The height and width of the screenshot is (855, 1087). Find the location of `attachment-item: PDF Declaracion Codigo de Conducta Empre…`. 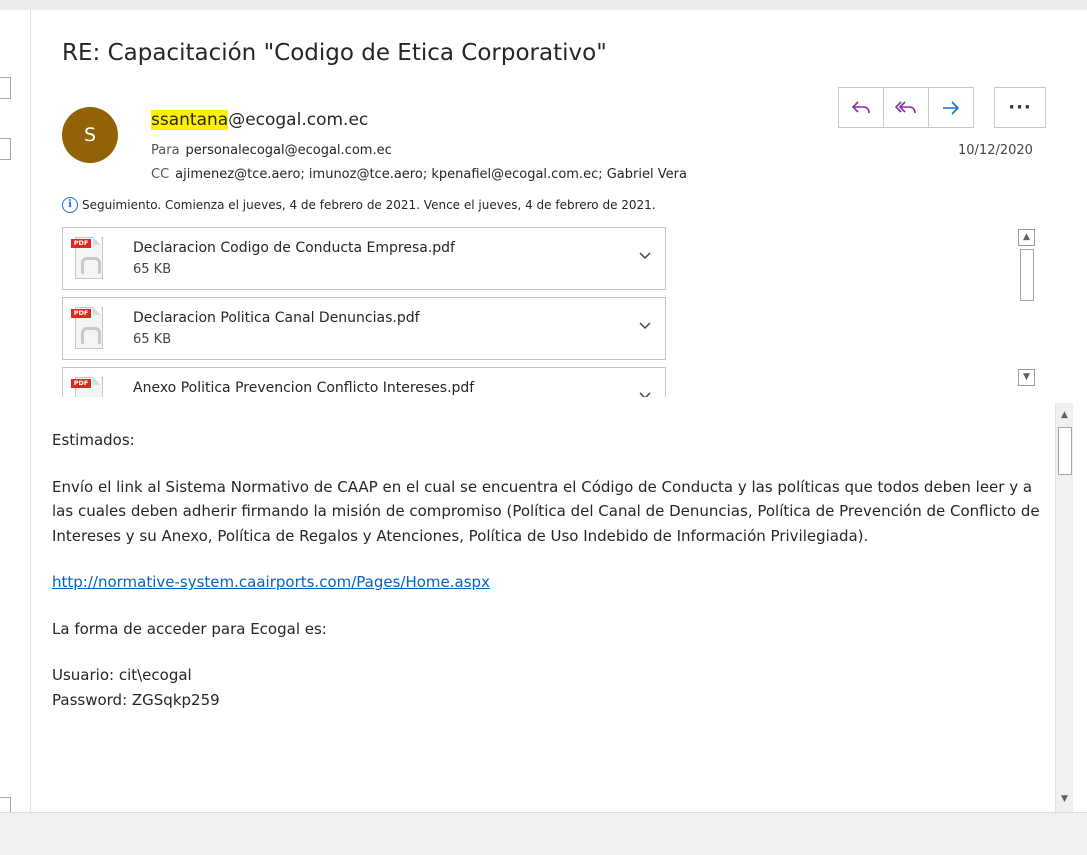

attachment-item: PDF Declaracion Codigo de Conducta Empre… is located at coordinates (364, 258).